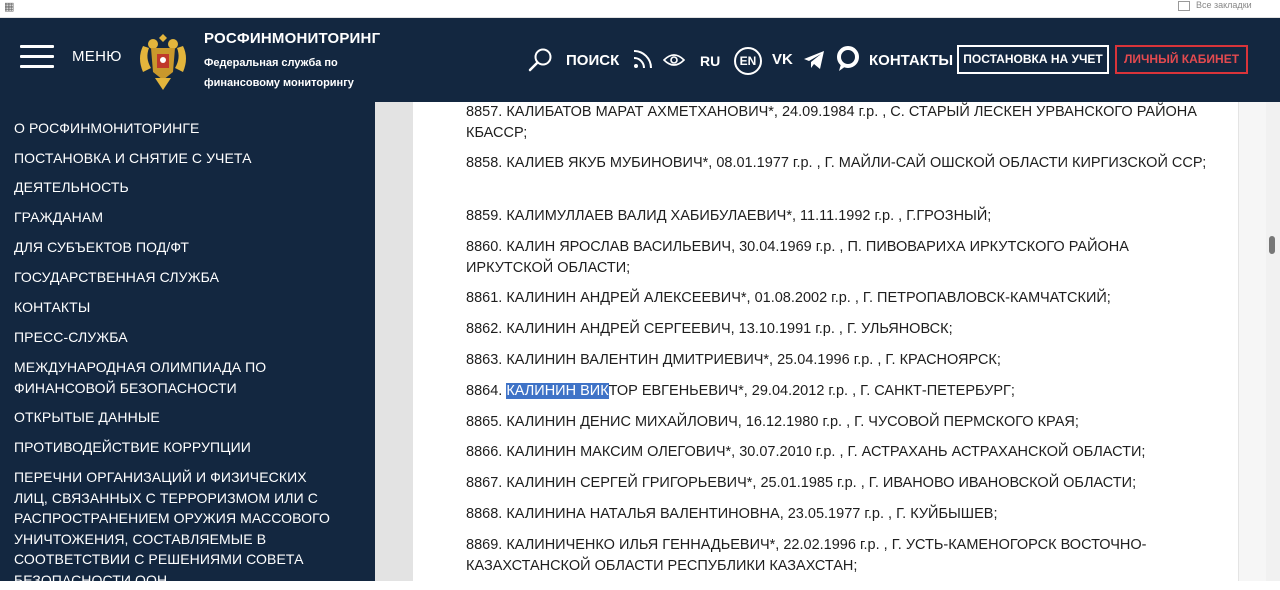 The image size is (1280, 590). What do you see at coordinates (186, 158) in the screenshot?
I see `sidebar-item-registration: ПОСТАНОВКА И СНЯТИЕ С УЧЕТА` at bounding box center [186, 158].